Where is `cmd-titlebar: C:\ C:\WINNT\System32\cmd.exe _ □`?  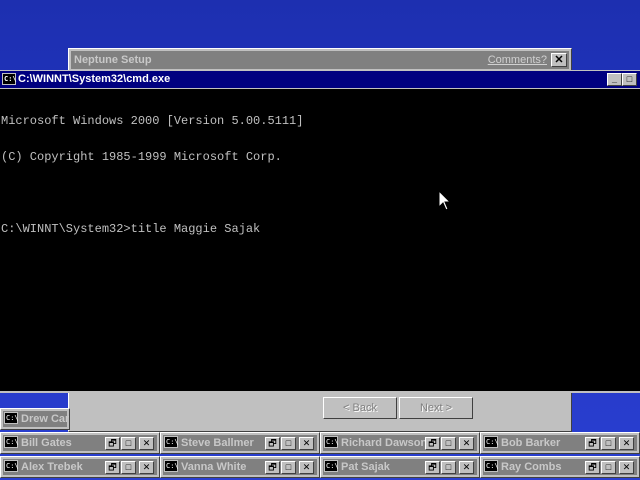
cmd-titlebar: C:\ C:\WINNT\System32\cmd.exe _ □ is located at coordinates (320, 79).